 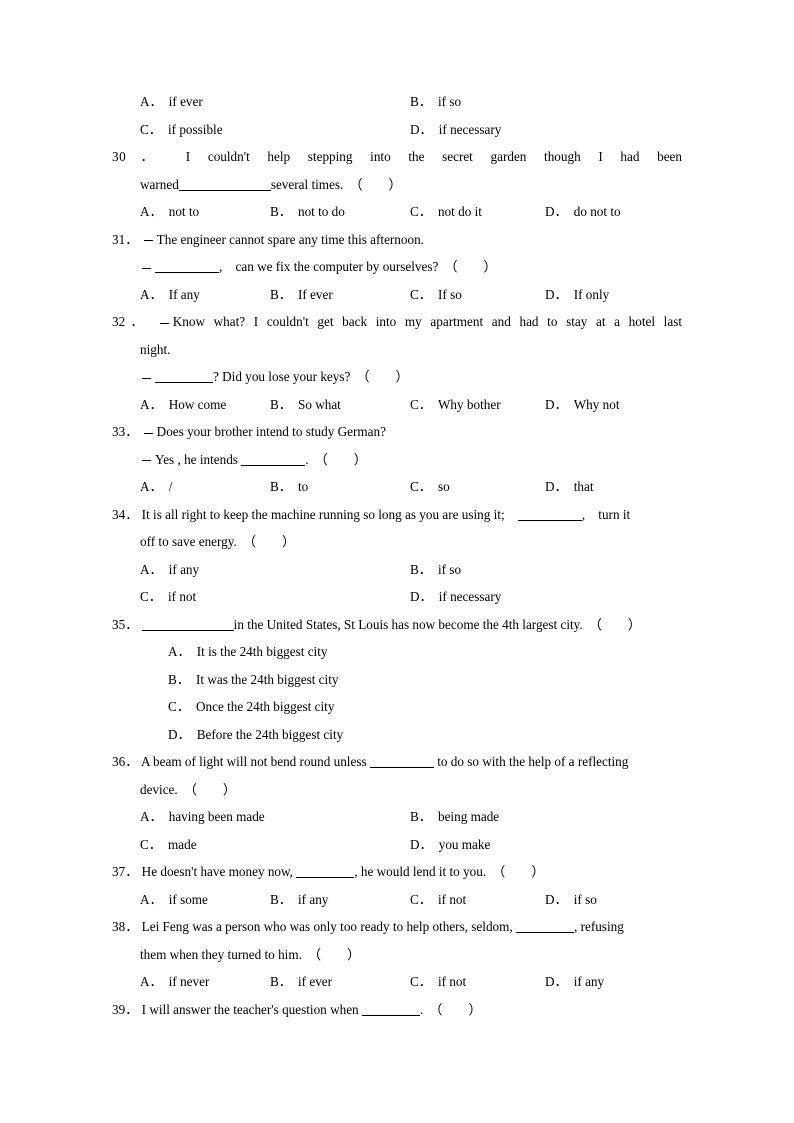 I want to click on option-d: D． you make, so click(x=450, y=845).